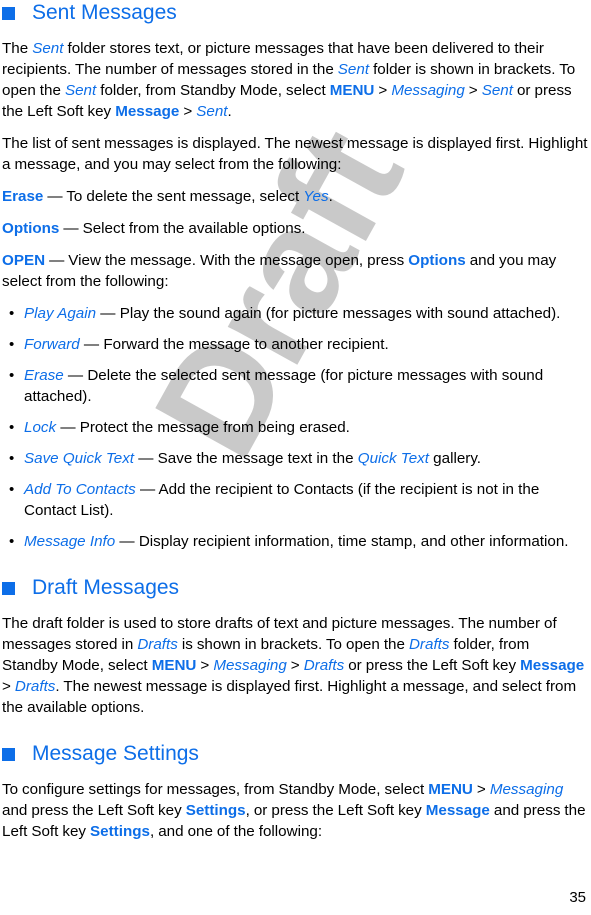 The image size is (591, 915). I want to click on heading-message-settings-label: Message Settings, so click(115, 753).